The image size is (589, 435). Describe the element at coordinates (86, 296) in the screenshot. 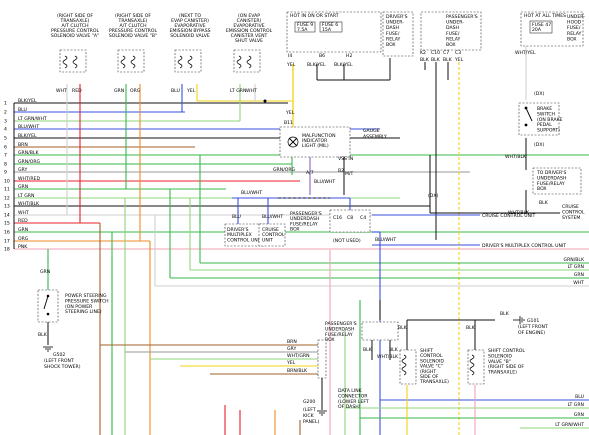

I see `power-steering-line-1: POWER STEERING` at that location.